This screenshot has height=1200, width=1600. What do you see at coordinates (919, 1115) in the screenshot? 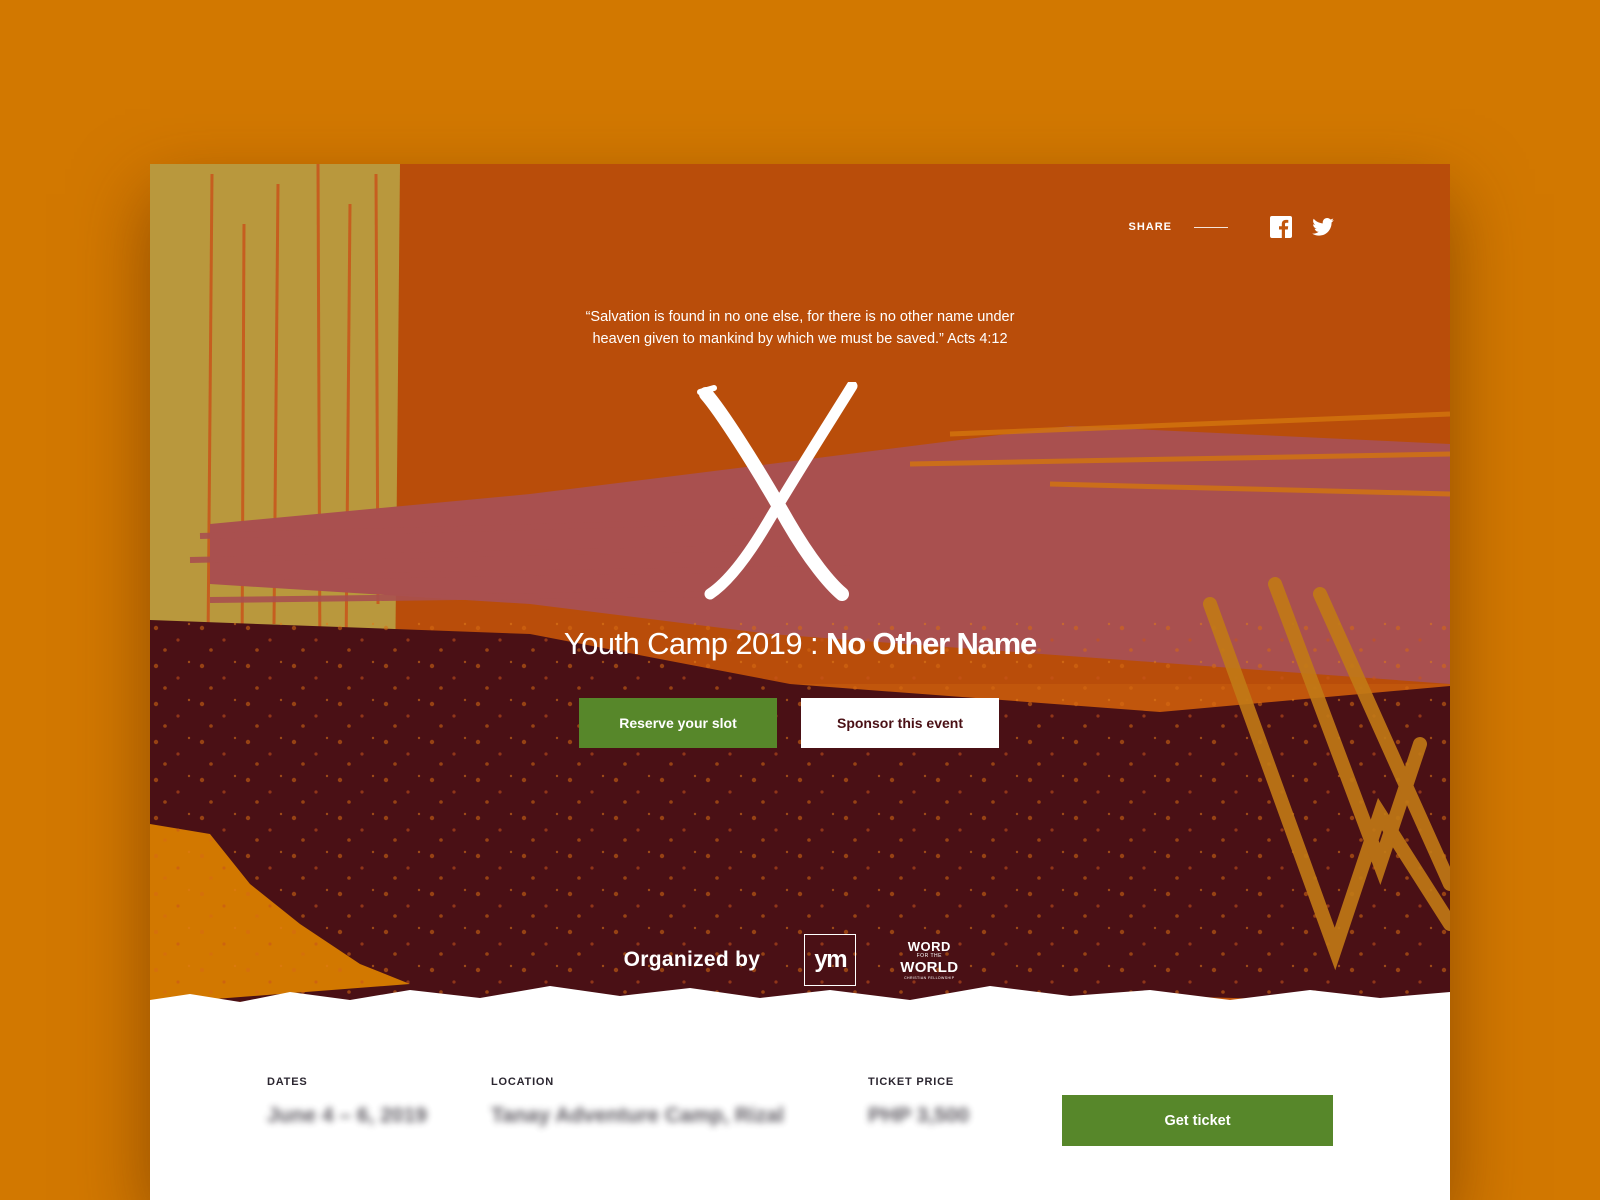
I see `ticket-price-value: PHP 3,500` at bounding box center [919, 1115].